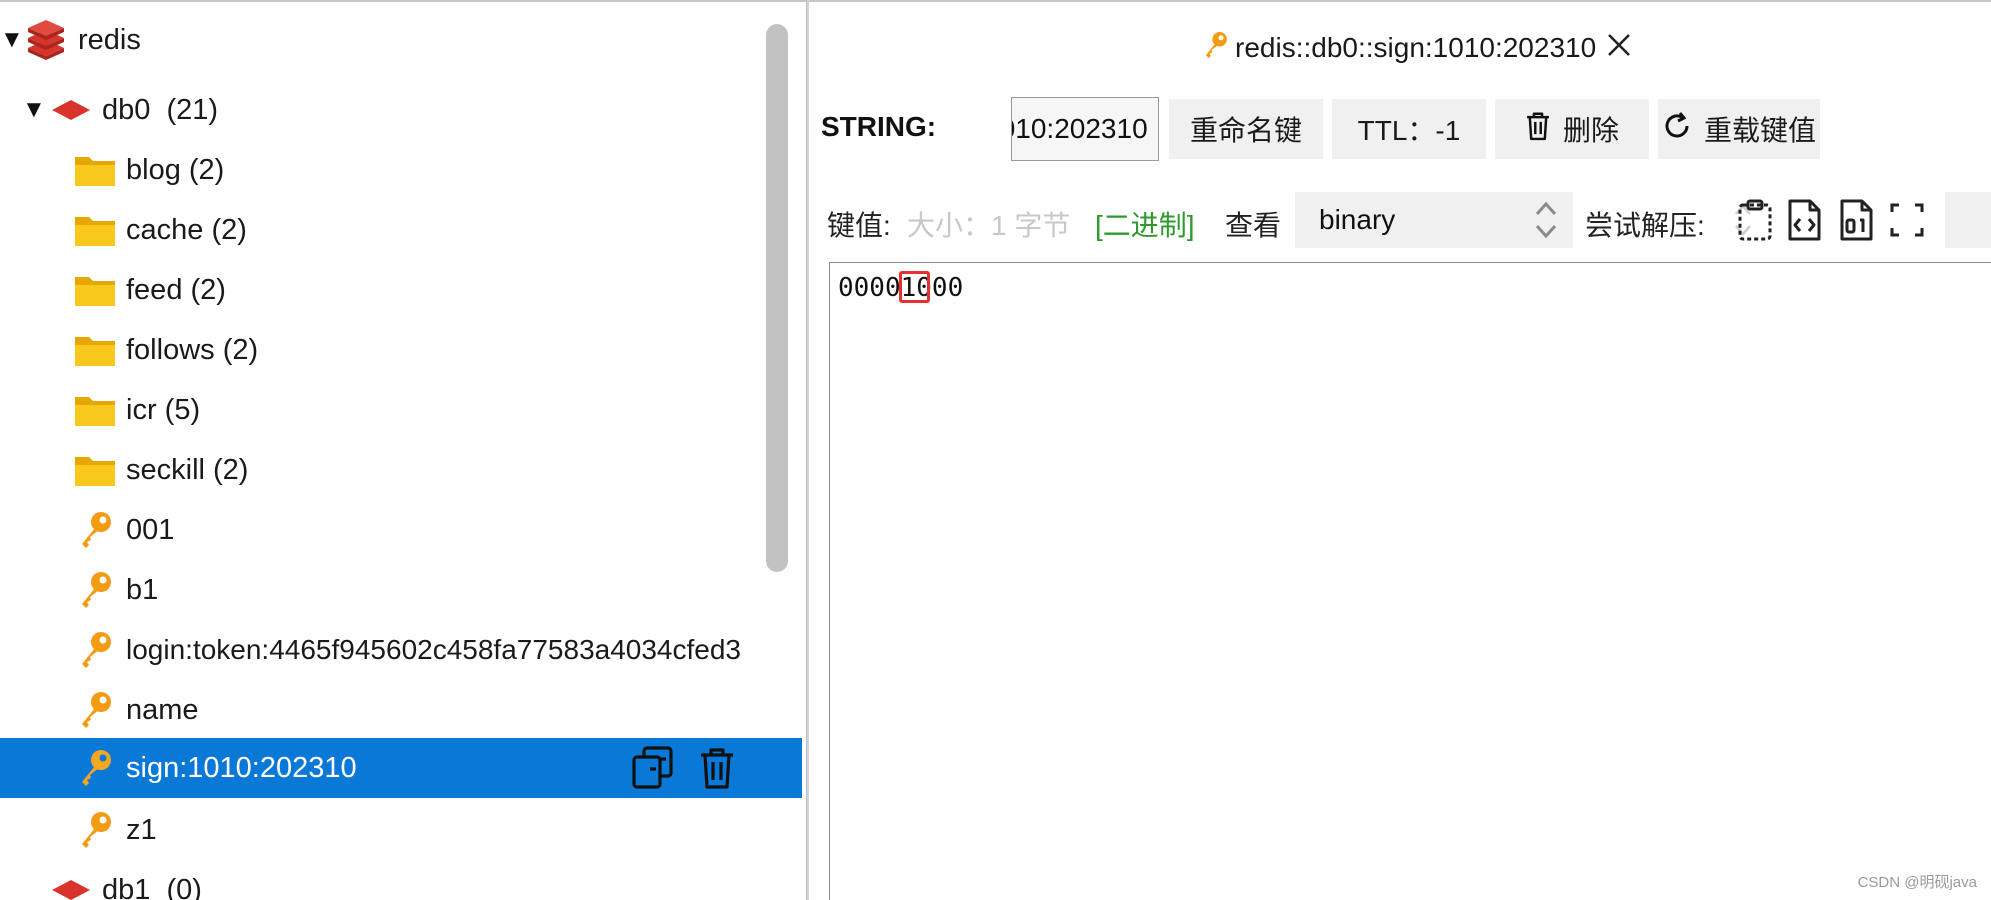 Image resolution: width=1991 pixels, height=900 pixels. Describe the element at coordinates (683, 768) in the screenshot. I see `row-actions` at that location.